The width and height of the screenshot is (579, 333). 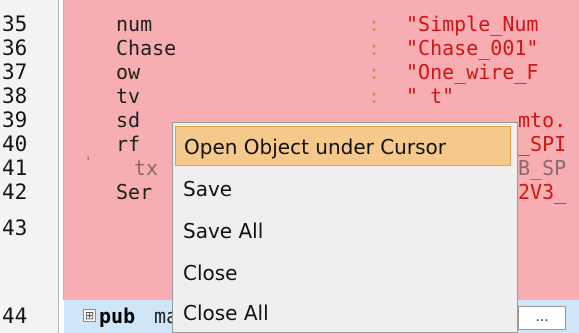 What do you see at coordinates (321, 72) in the screenshot?
I see `code-line: ow : "One_wire_F` at bounding box center [321, 72].